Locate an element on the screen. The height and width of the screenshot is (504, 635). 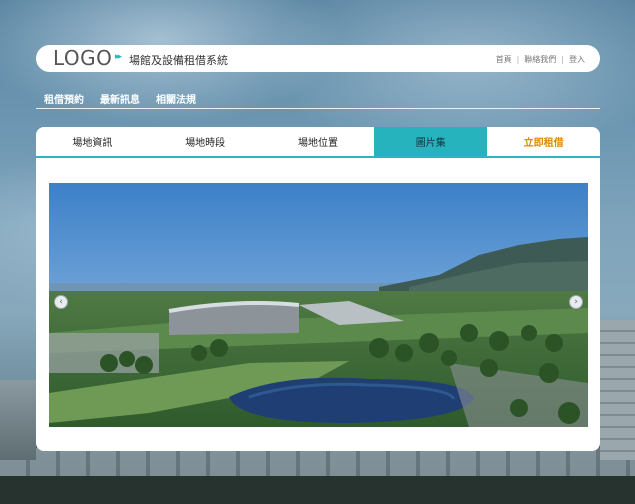
tab-book-now: 立即租借 is located at coordinates (543, 141).